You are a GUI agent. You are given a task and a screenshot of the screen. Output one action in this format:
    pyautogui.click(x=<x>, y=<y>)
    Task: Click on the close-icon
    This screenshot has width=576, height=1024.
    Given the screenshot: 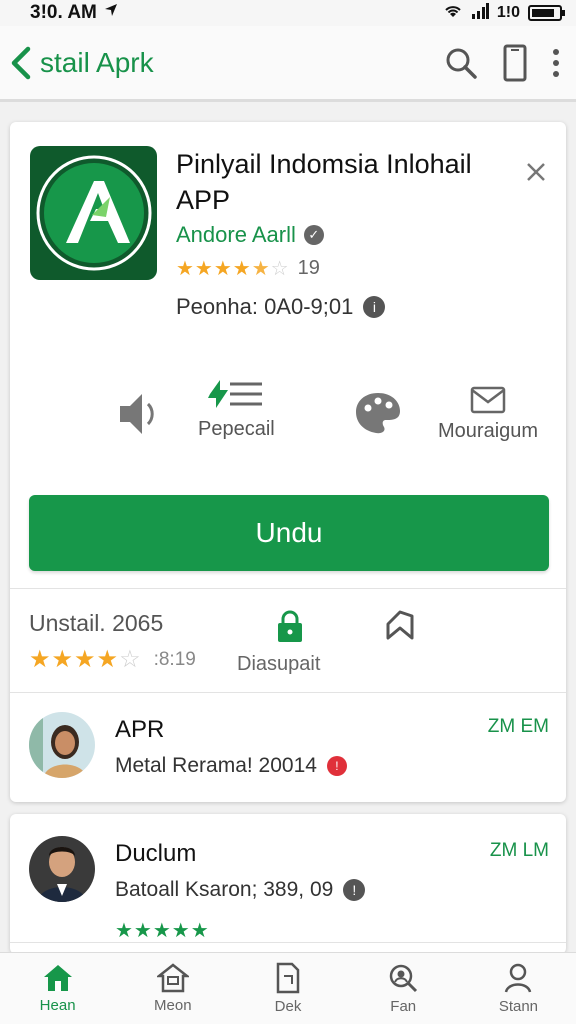 What is the action you would take?
    pyautogui.click(x=536, y=172)
    